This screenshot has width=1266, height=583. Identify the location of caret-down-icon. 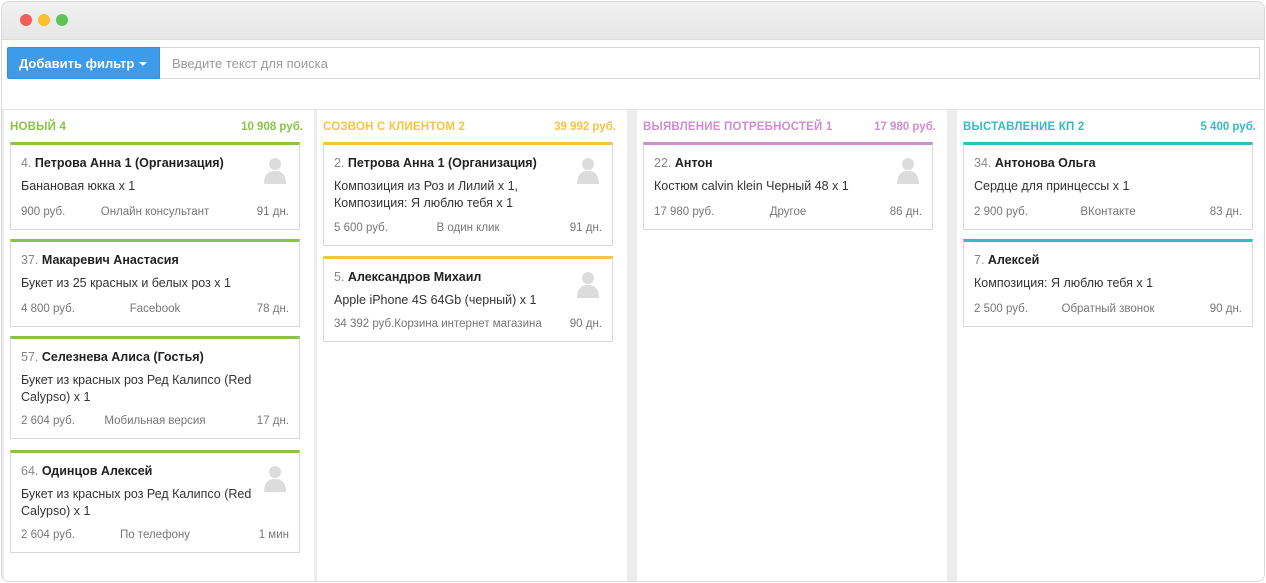
(143, 64).